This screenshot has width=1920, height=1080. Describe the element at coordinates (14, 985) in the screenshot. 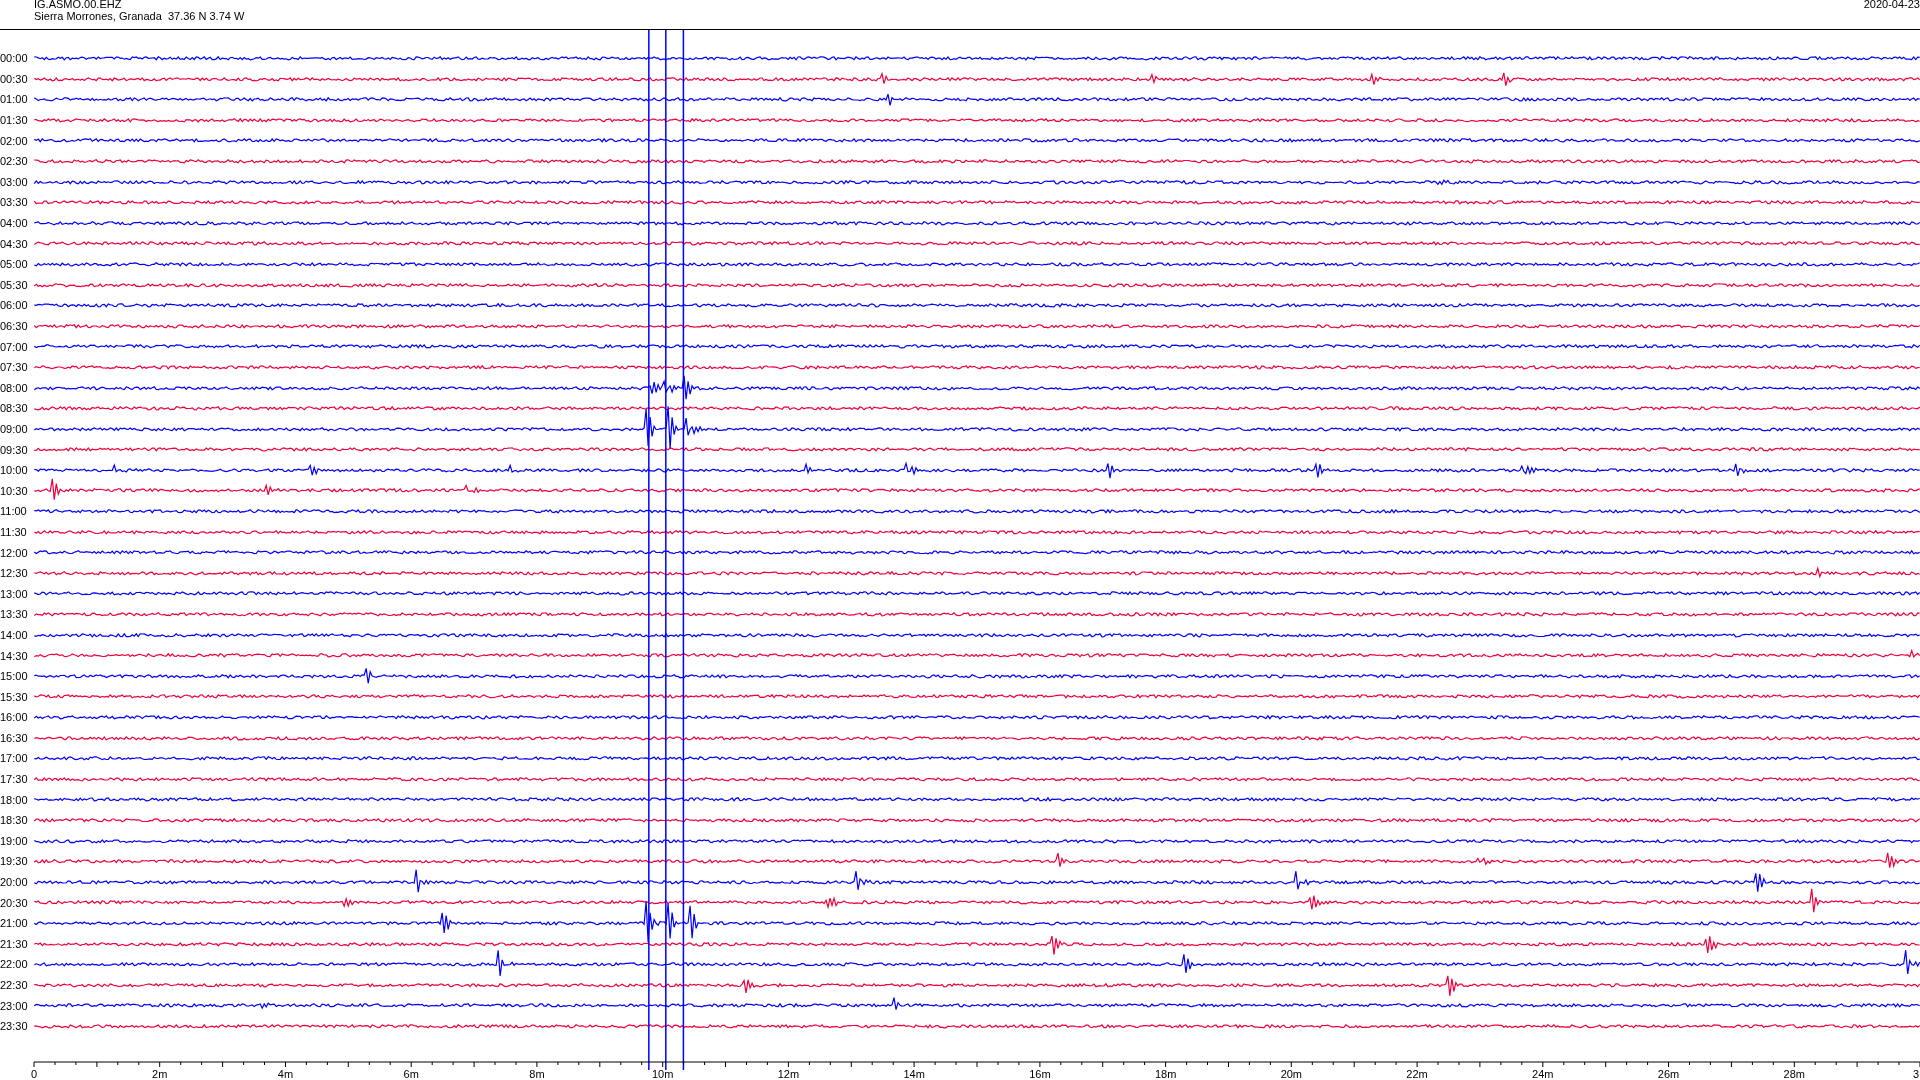

I see `time-label: 22:30` at that location.